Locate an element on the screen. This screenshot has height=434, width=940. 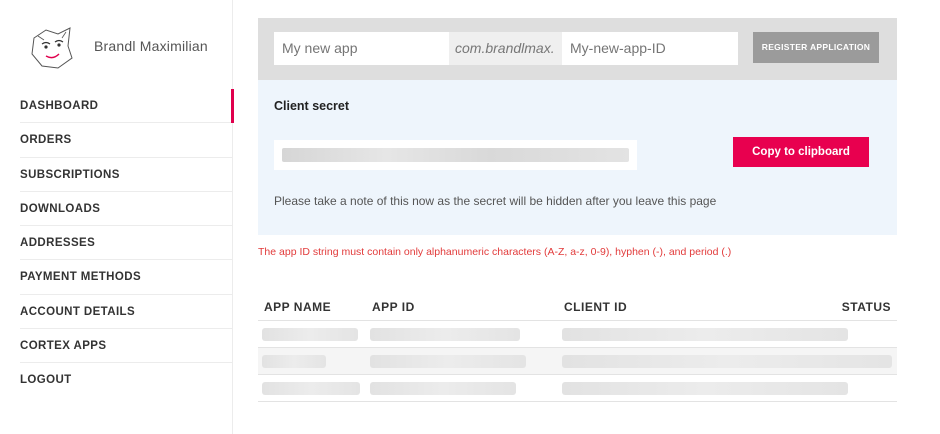
client-secret-field is located at coordinates (455, 155).